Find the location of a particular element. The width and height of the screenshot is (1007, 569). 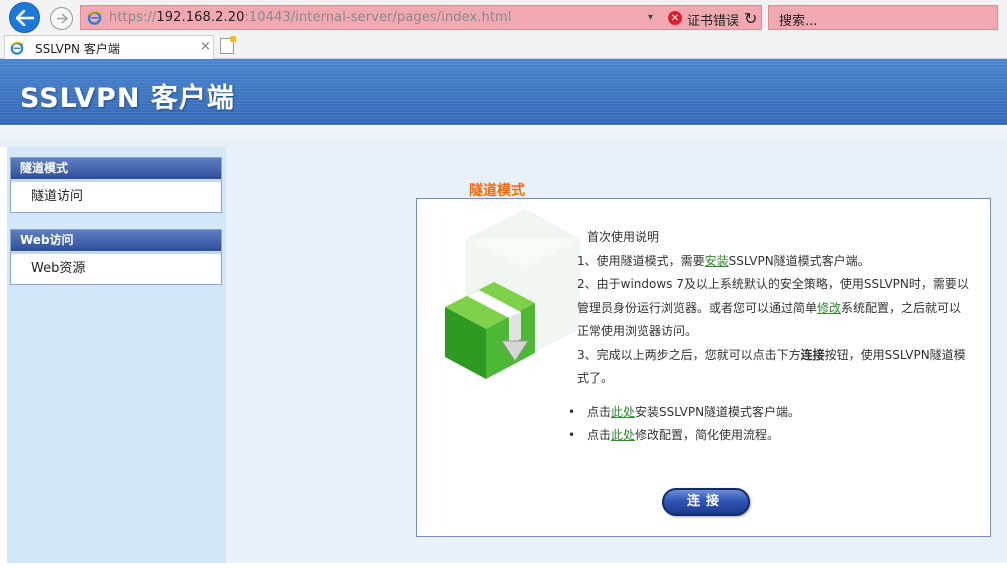

sidebar-group-header: Web访问 is located at coordinates (116, 242).